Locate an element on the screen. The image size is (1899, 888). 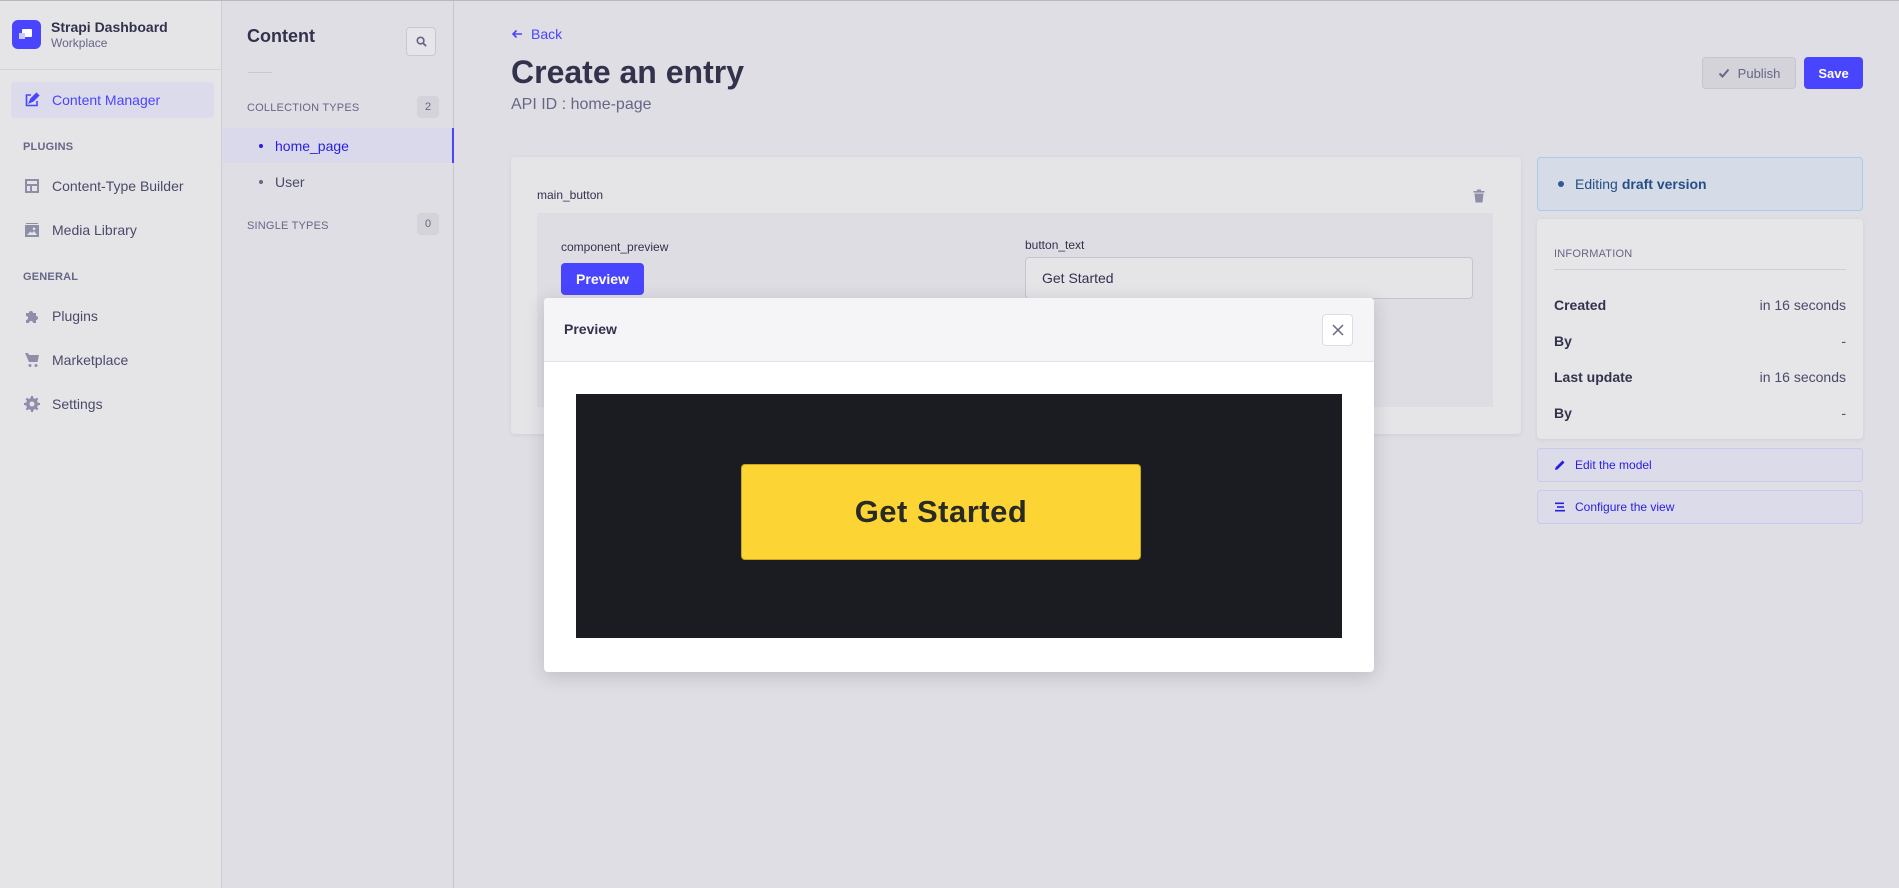
brand: Strapi Dashboard Workplace is located at coordinates (110, 35).